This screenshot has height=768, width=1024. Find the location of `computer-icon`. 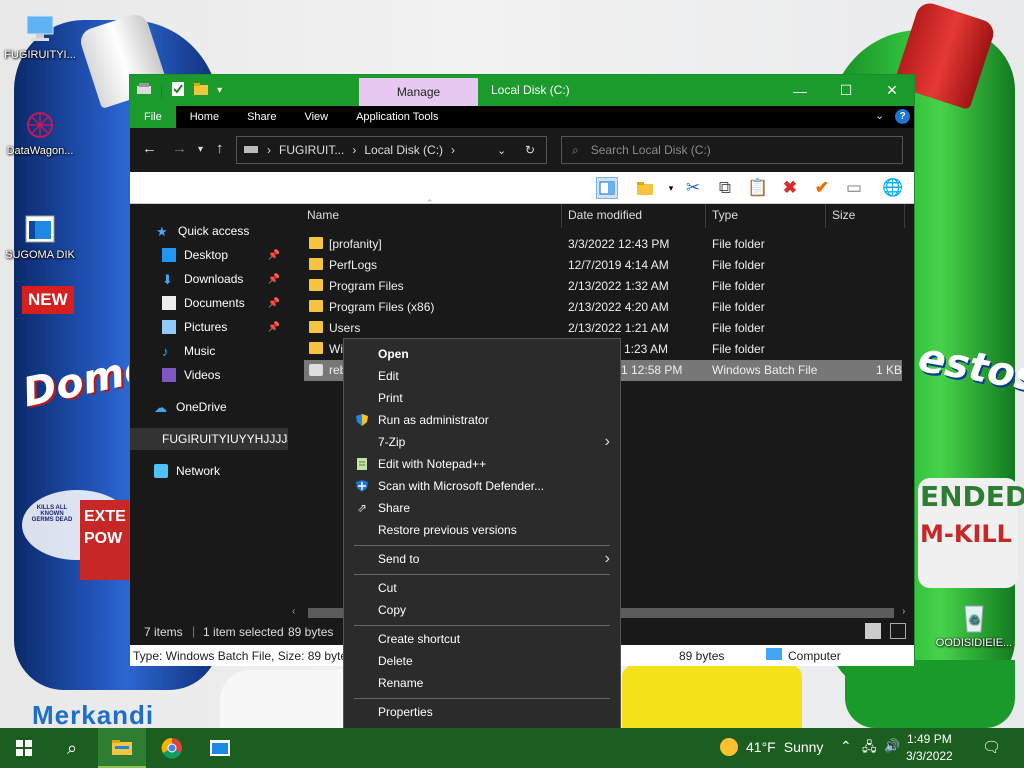

computer-icon is located at coordinates (774, 654).